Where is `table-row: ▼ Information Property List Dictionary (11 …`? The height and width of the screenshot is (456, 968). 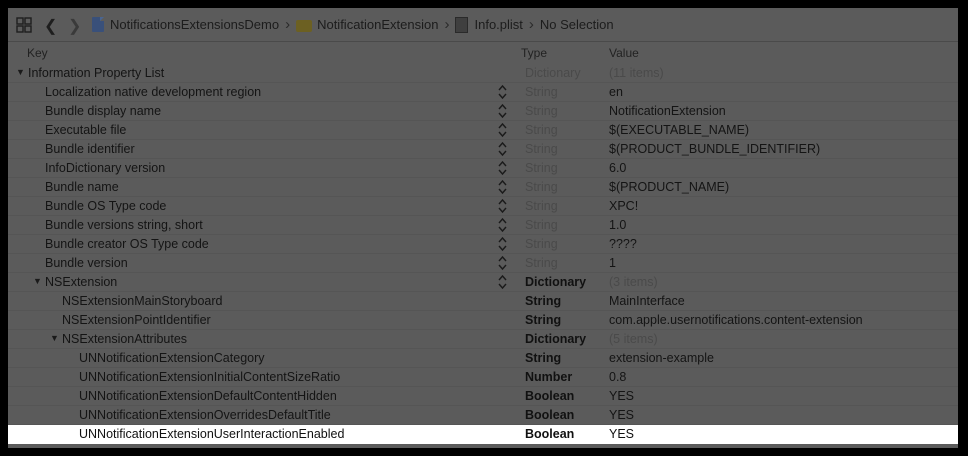 table-row: ▼ Information Property List Dictionary (11 … is located at coordinates (483, 73).